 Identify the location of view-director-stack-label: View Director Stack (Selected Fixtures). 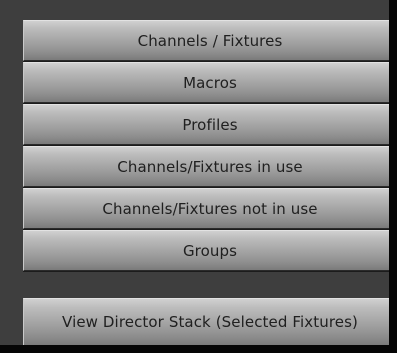
(210, 322).